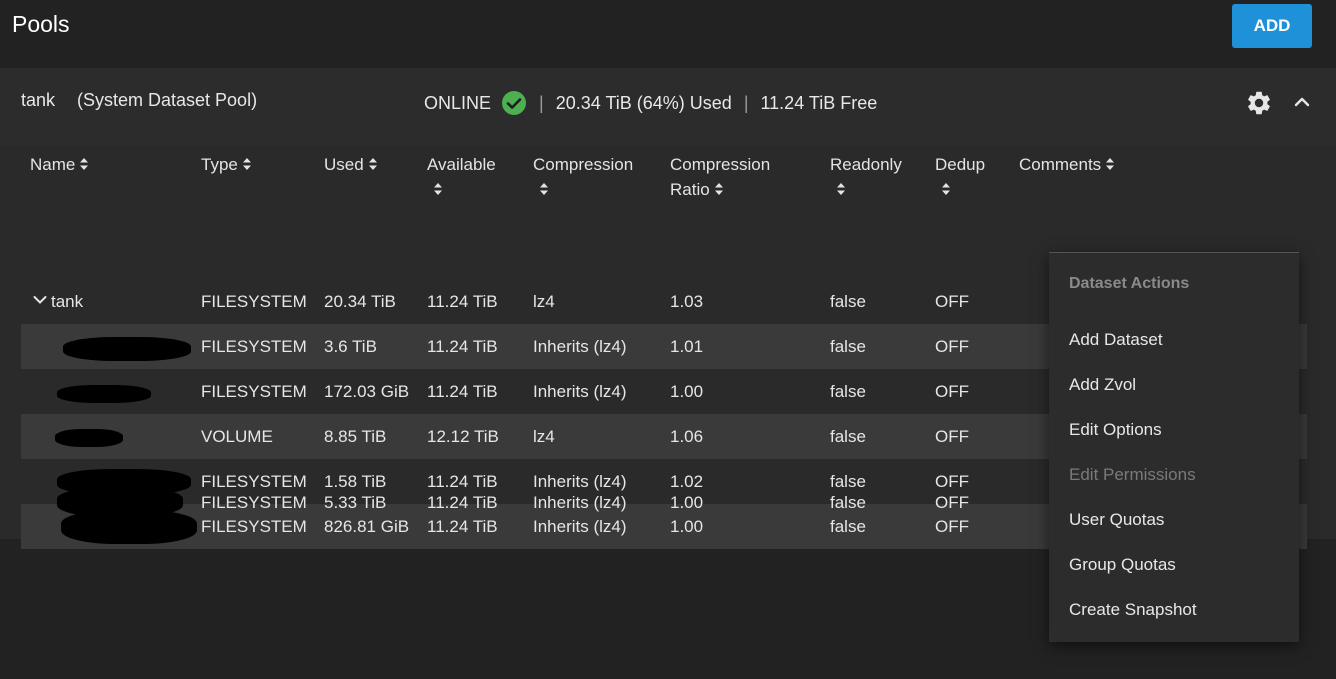  I want to click on pool-subtitle: (System Dataset Pool), so click(167, 100).